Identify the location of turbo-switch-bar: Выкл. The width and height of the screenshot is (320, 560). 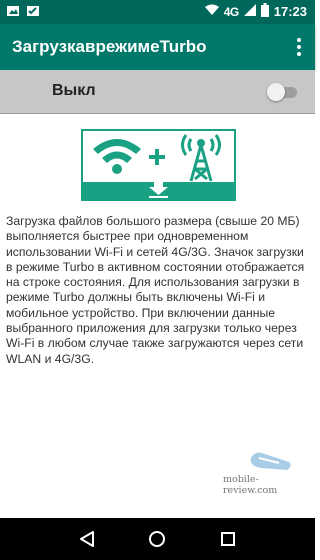
(157, 92).